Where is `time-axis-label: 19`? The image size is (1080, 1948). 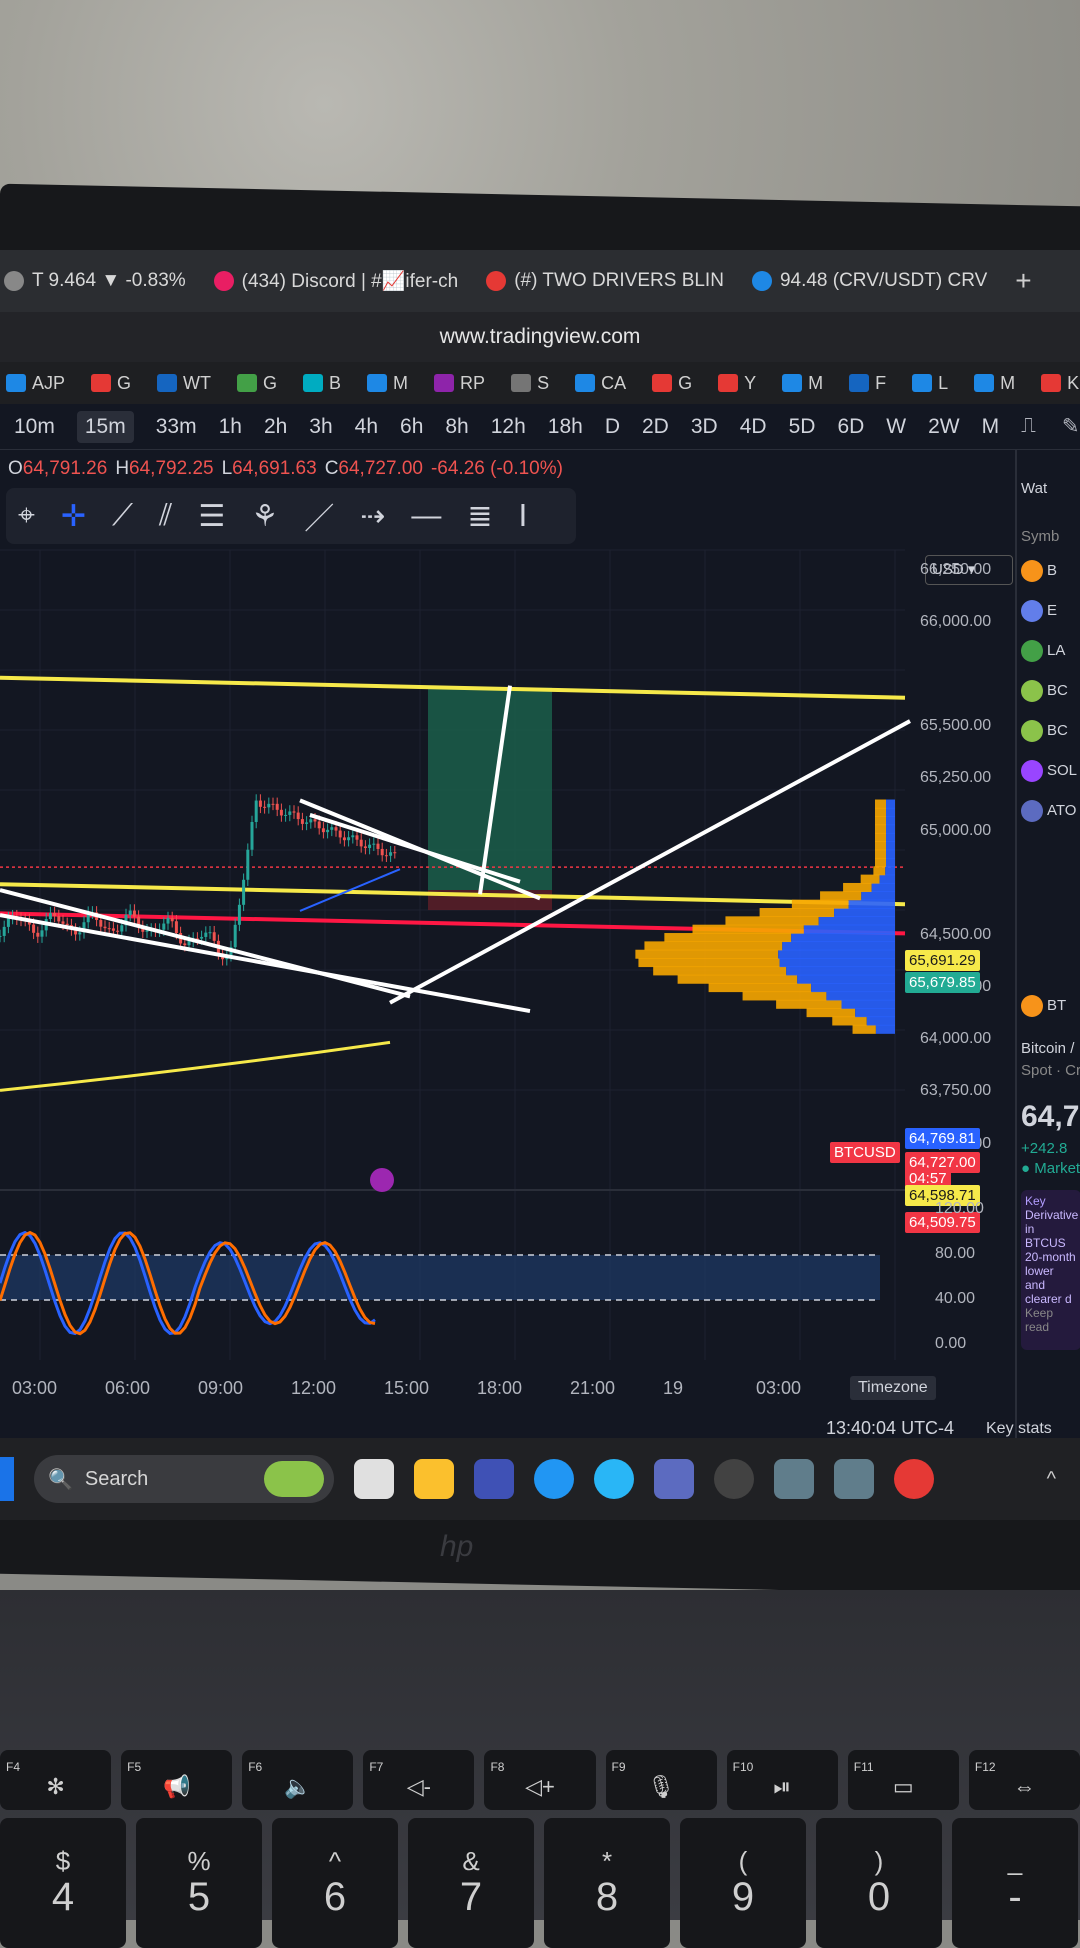 time-axis-label: 19 is located at coordinates (673, 1388).